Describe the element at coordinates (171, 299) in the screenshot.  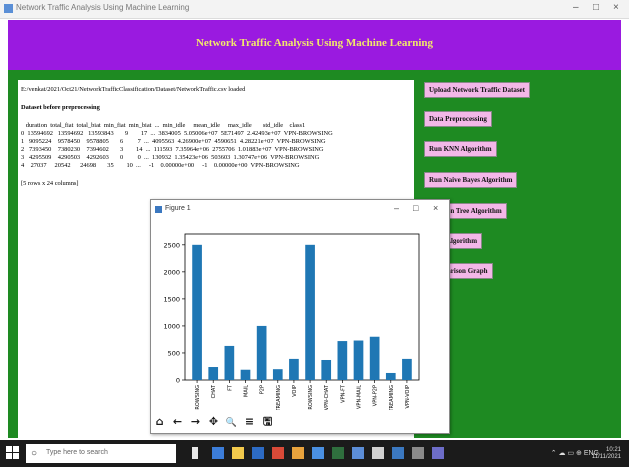
I see `y-tick-label: 1500` at that location.